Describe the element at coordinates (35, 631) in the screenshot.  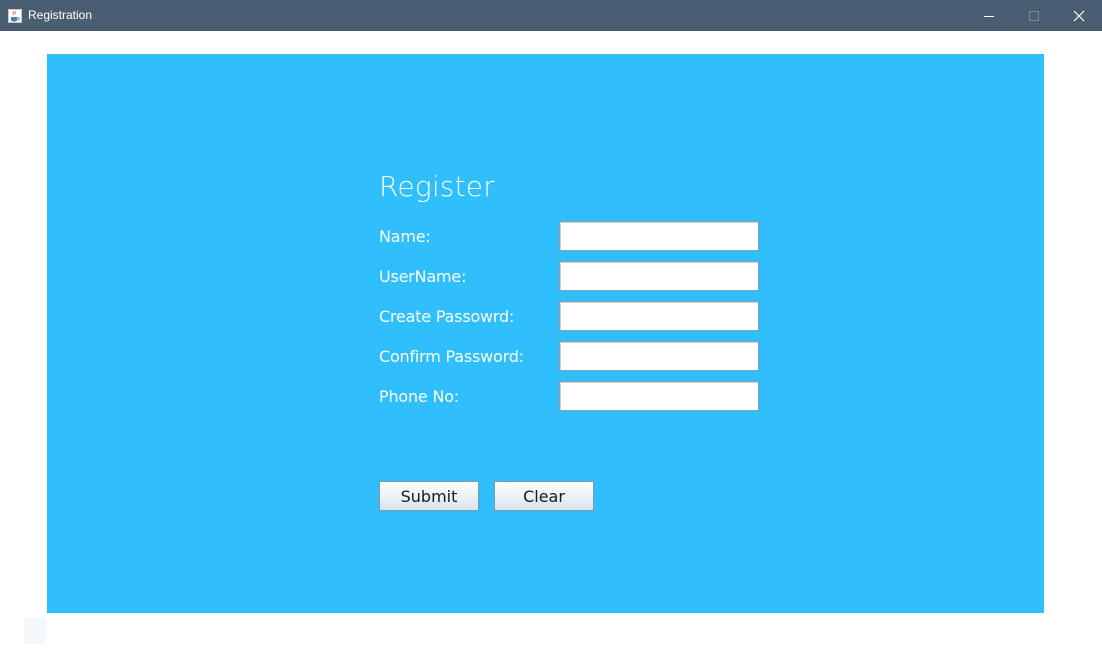
I see `window-corner` at that location.